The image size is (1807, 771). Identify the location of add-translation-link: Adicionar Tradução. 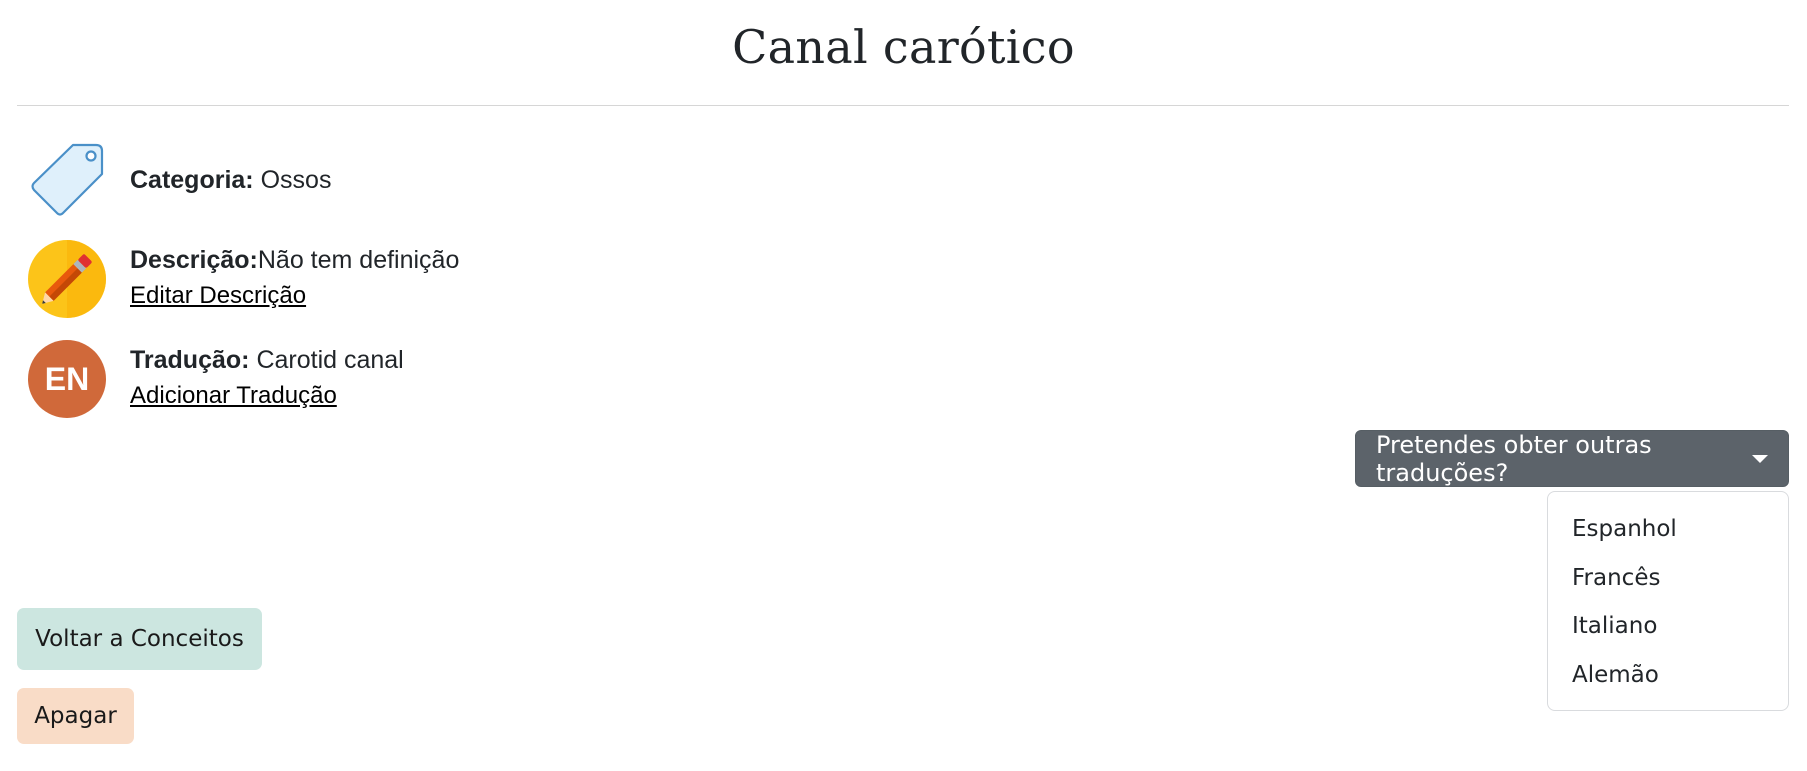
(267, 396).